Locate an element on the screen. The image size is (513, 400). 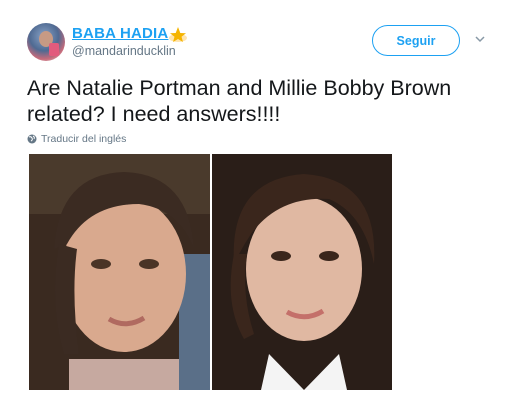
handle: @mandarinducklin is located at coordinates (124, 51).